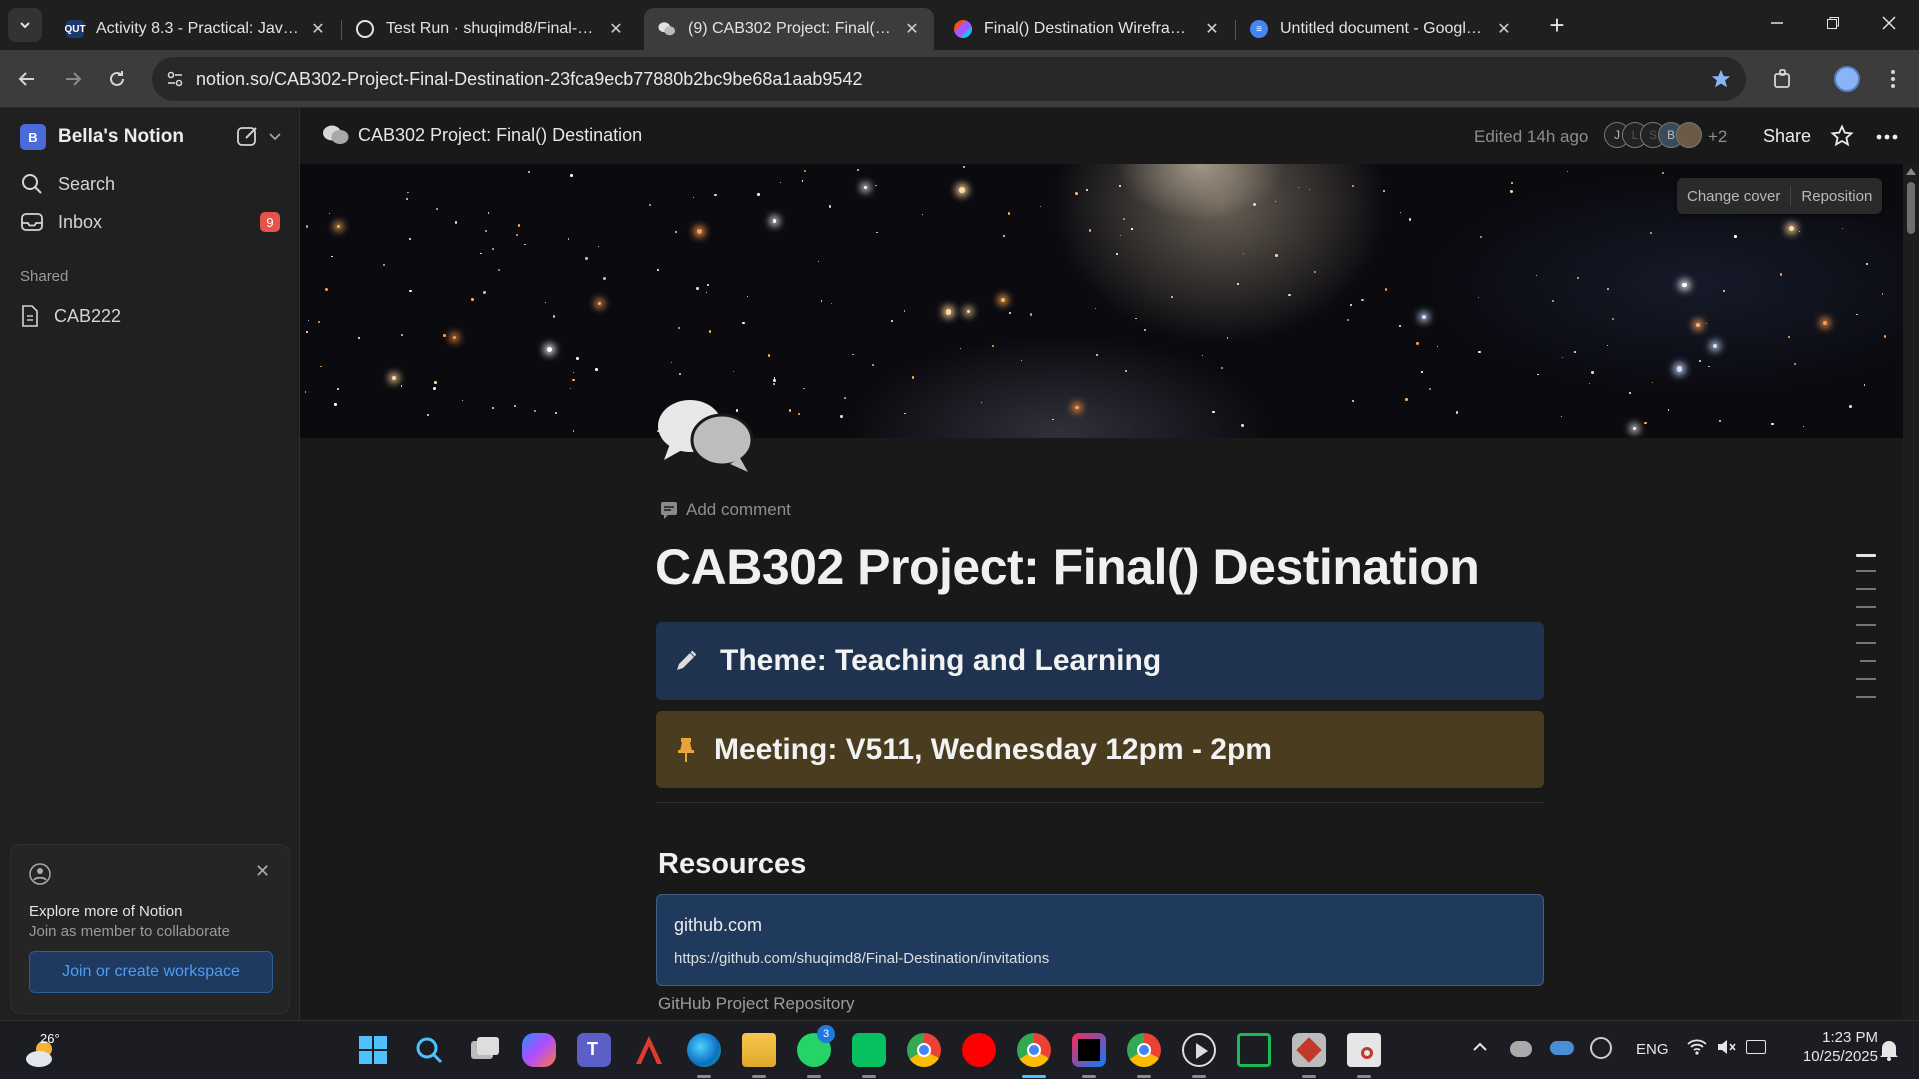 The image size is (1919, 1079). Describe the element at coordinates (979, 1050) in the screenshot. I see `youtube-music-icon` at that location.